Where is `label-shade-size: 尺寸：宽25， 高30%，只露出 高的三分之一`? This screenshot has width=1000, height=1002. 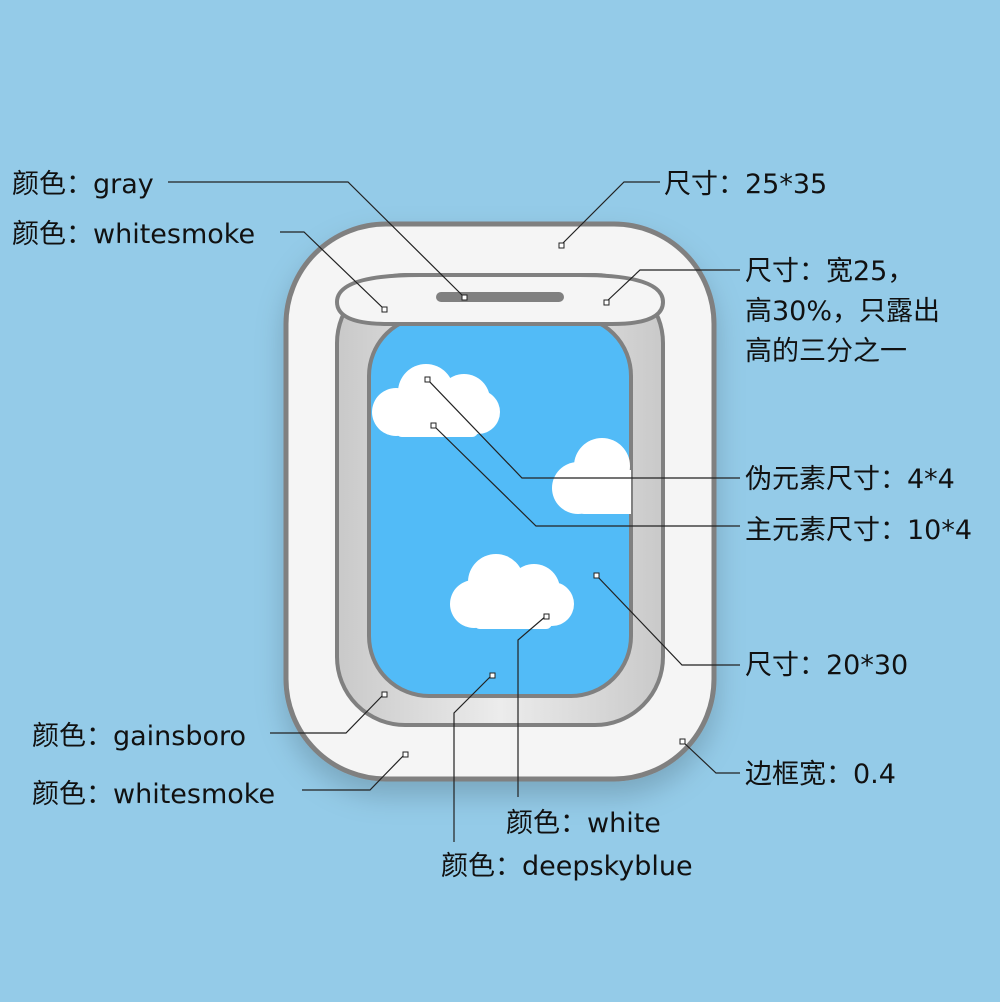
label-shade-size: 尺寸：宽25， 高30%，只露出 高的三分之一 is located at coordinates (842, 312).